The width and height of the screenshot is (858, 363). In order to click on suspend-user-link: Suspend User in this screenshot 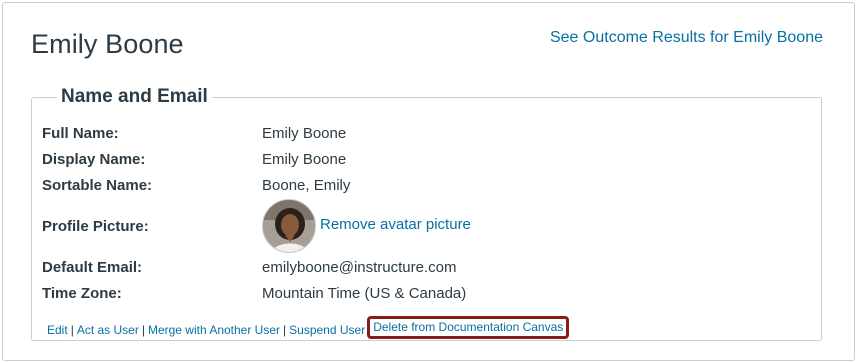, I will do `click(327, 330)`.